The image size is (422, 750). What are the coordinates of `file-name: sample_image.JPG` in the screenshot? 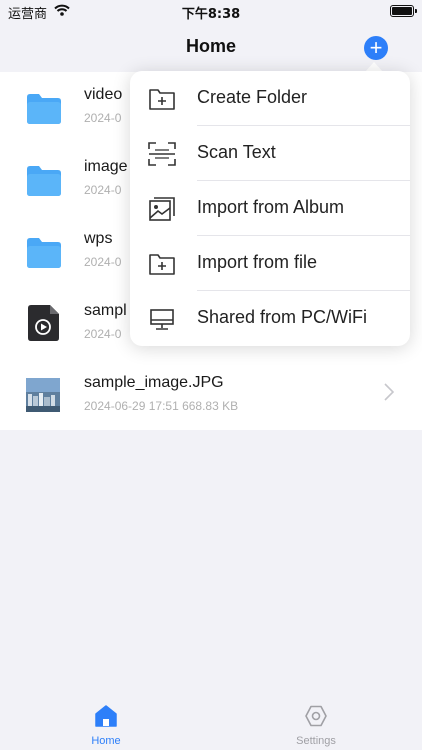 It's located at (154, 382).